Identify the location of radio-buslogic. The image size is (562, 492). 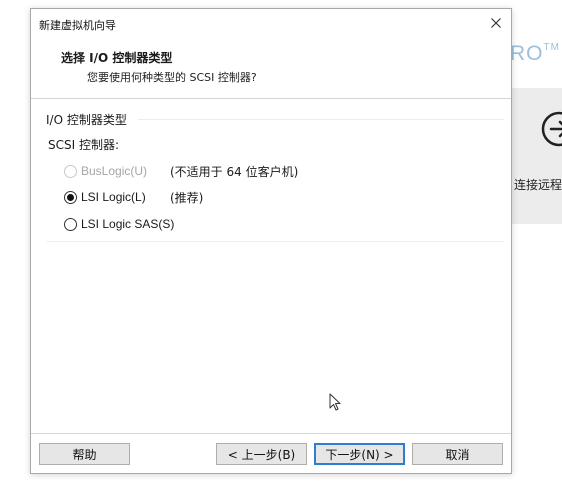
(70, 171).